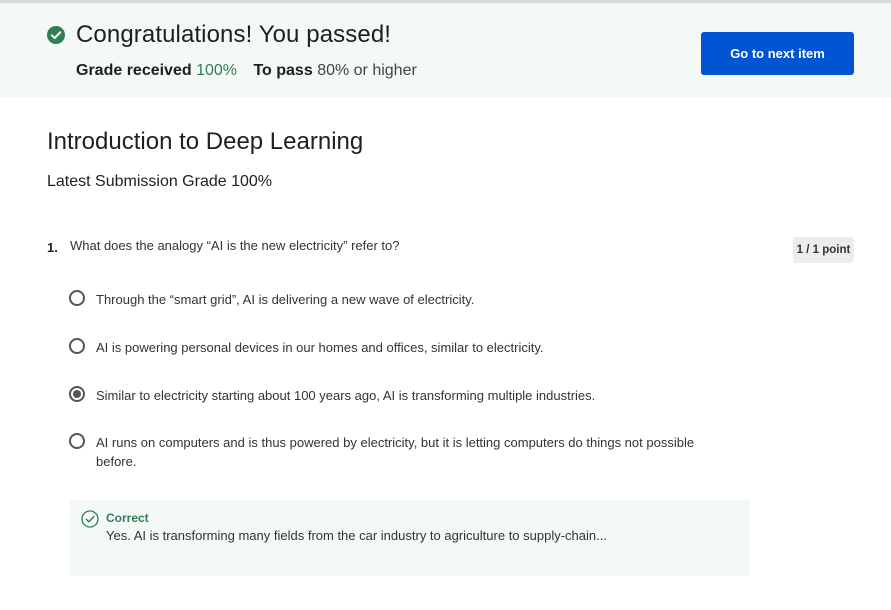 The height and width of the screenshot is (610, 891). I want to click on grade-received-value: 100%, so click(216, 70).